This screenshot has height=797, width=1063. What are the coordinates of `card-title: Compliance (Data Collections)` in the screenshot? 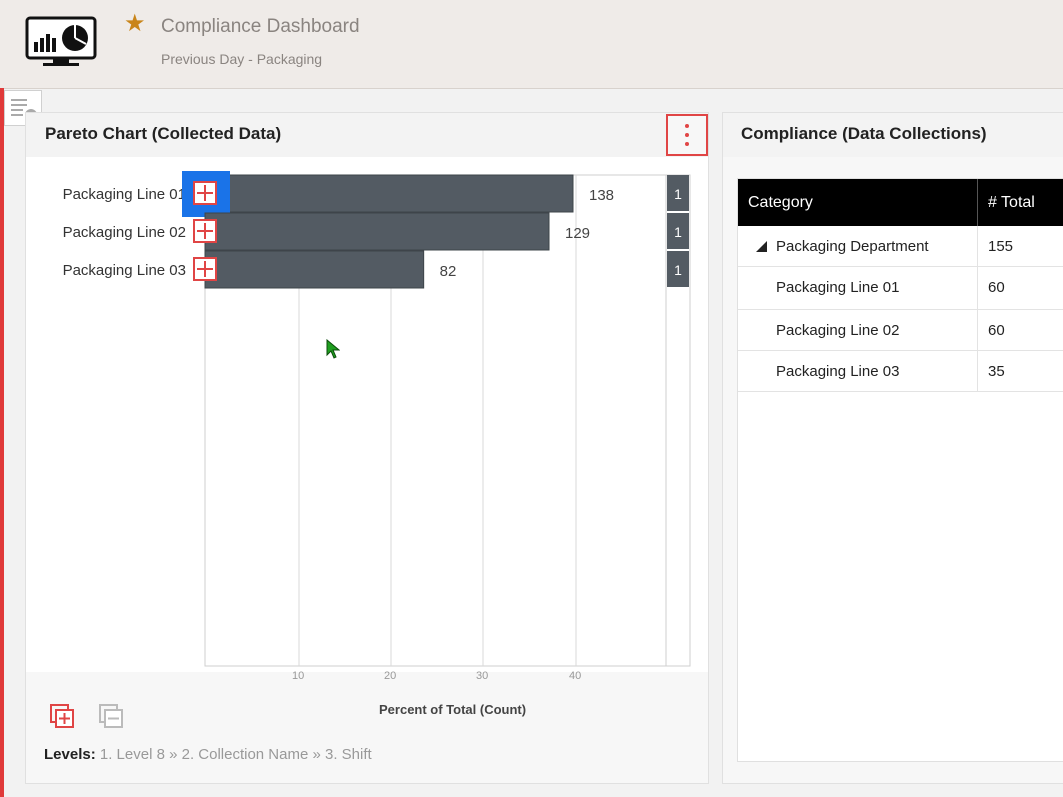 It's located at (864, 133).